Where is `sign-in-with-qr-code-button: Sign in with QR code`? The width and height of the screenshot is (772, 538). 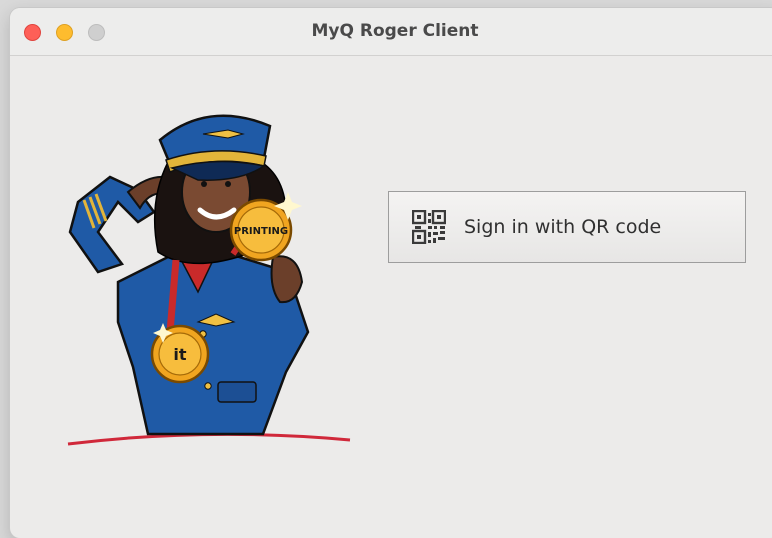
sign-in-with-qr-code-button: Sign in with QR code is located at coordinates (567, 227).